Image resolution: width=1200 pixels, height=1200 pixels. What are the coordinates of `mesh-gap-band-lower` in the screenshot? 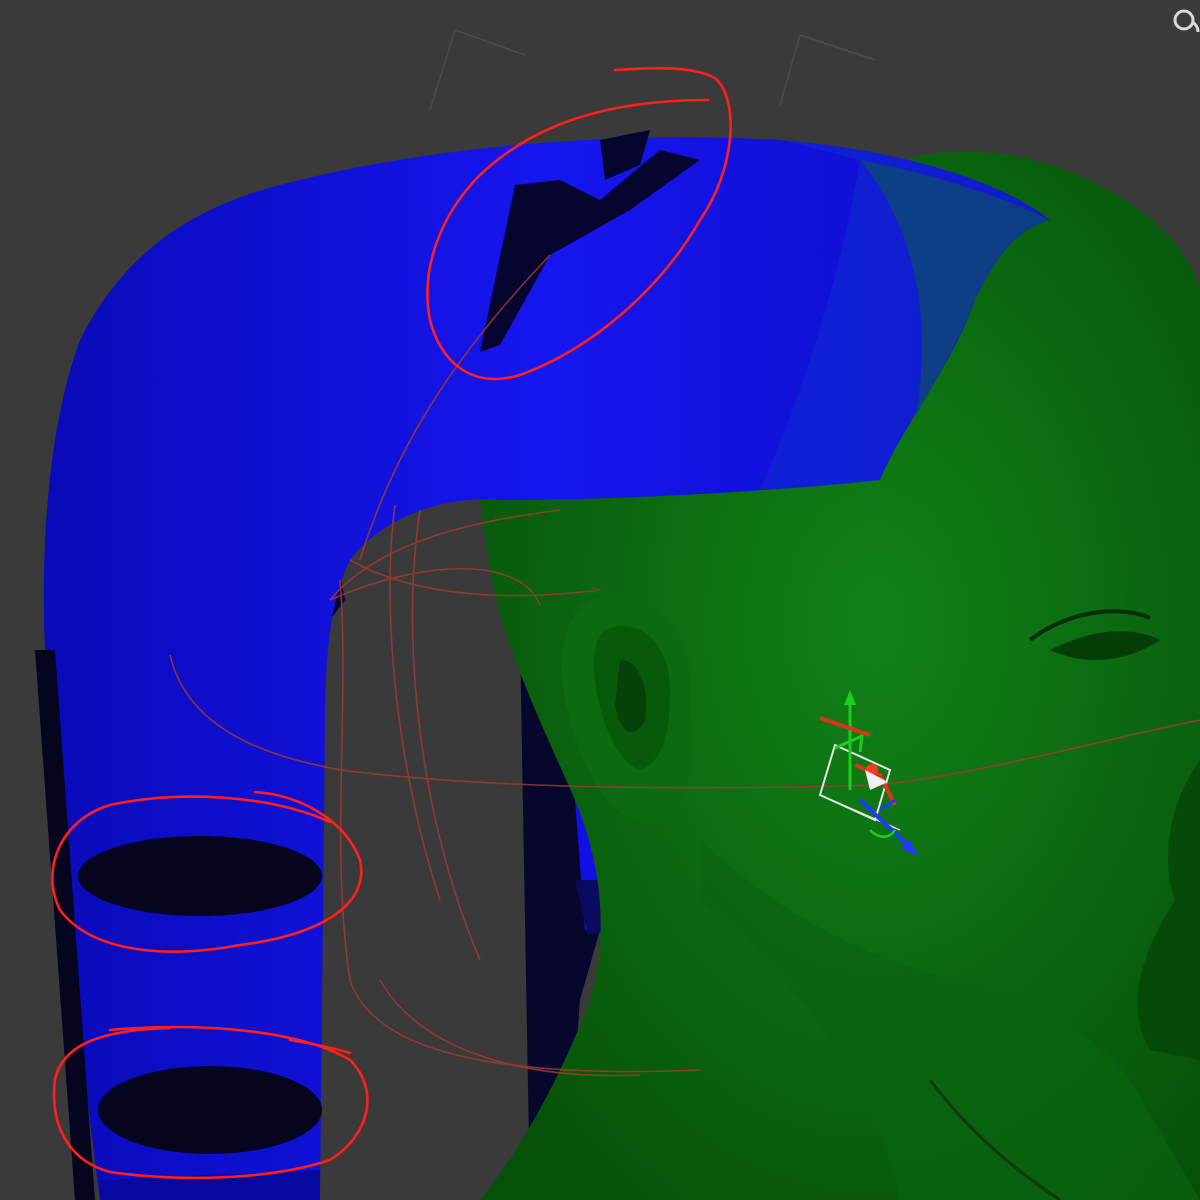 It's located at (210, 1110).